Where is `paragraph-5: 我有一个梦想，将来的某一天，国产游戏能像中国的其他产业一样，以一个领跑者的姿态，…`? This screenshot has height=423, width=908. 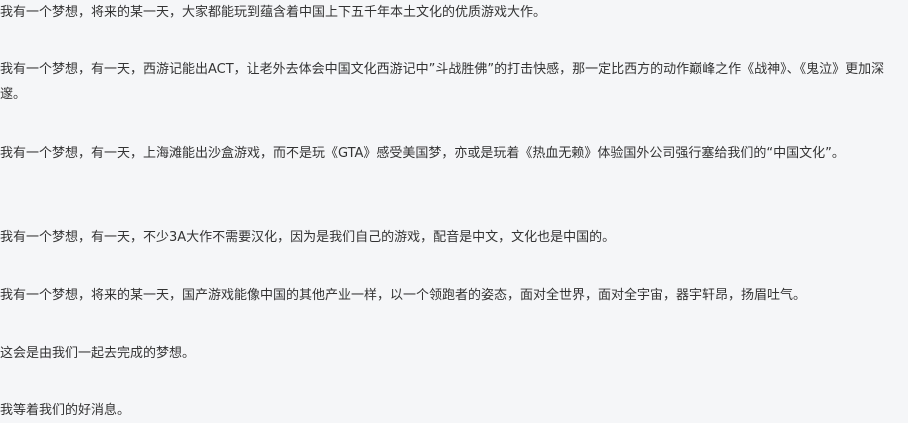
paragraph-5: 我有一个梦想，将来的某一天，国产游戏能像中国的其他产业一样，以一个领跑者的姿态，… is located at coordinates (403, 295).